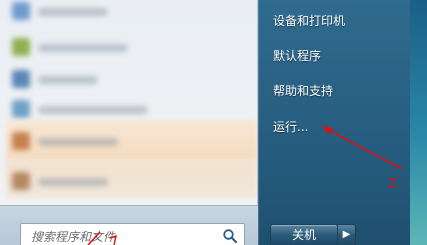 The width and height of the screenshot is (427, 245). Describe the element at coordinates (304, 234) in the screenshot. I see `shutdown-button: 关机` at that location.